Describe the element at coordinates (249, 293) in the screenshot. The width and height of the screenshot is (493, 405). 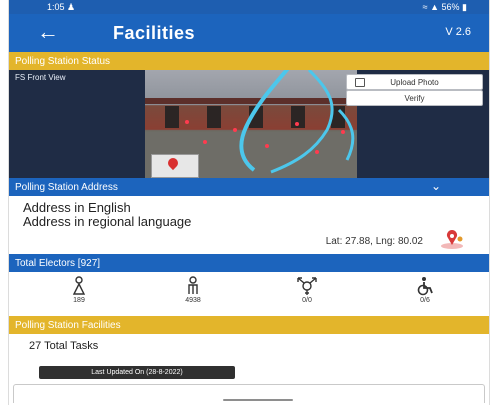
I see `electors-categories: 189 4938 0/0 0/6` at that location.